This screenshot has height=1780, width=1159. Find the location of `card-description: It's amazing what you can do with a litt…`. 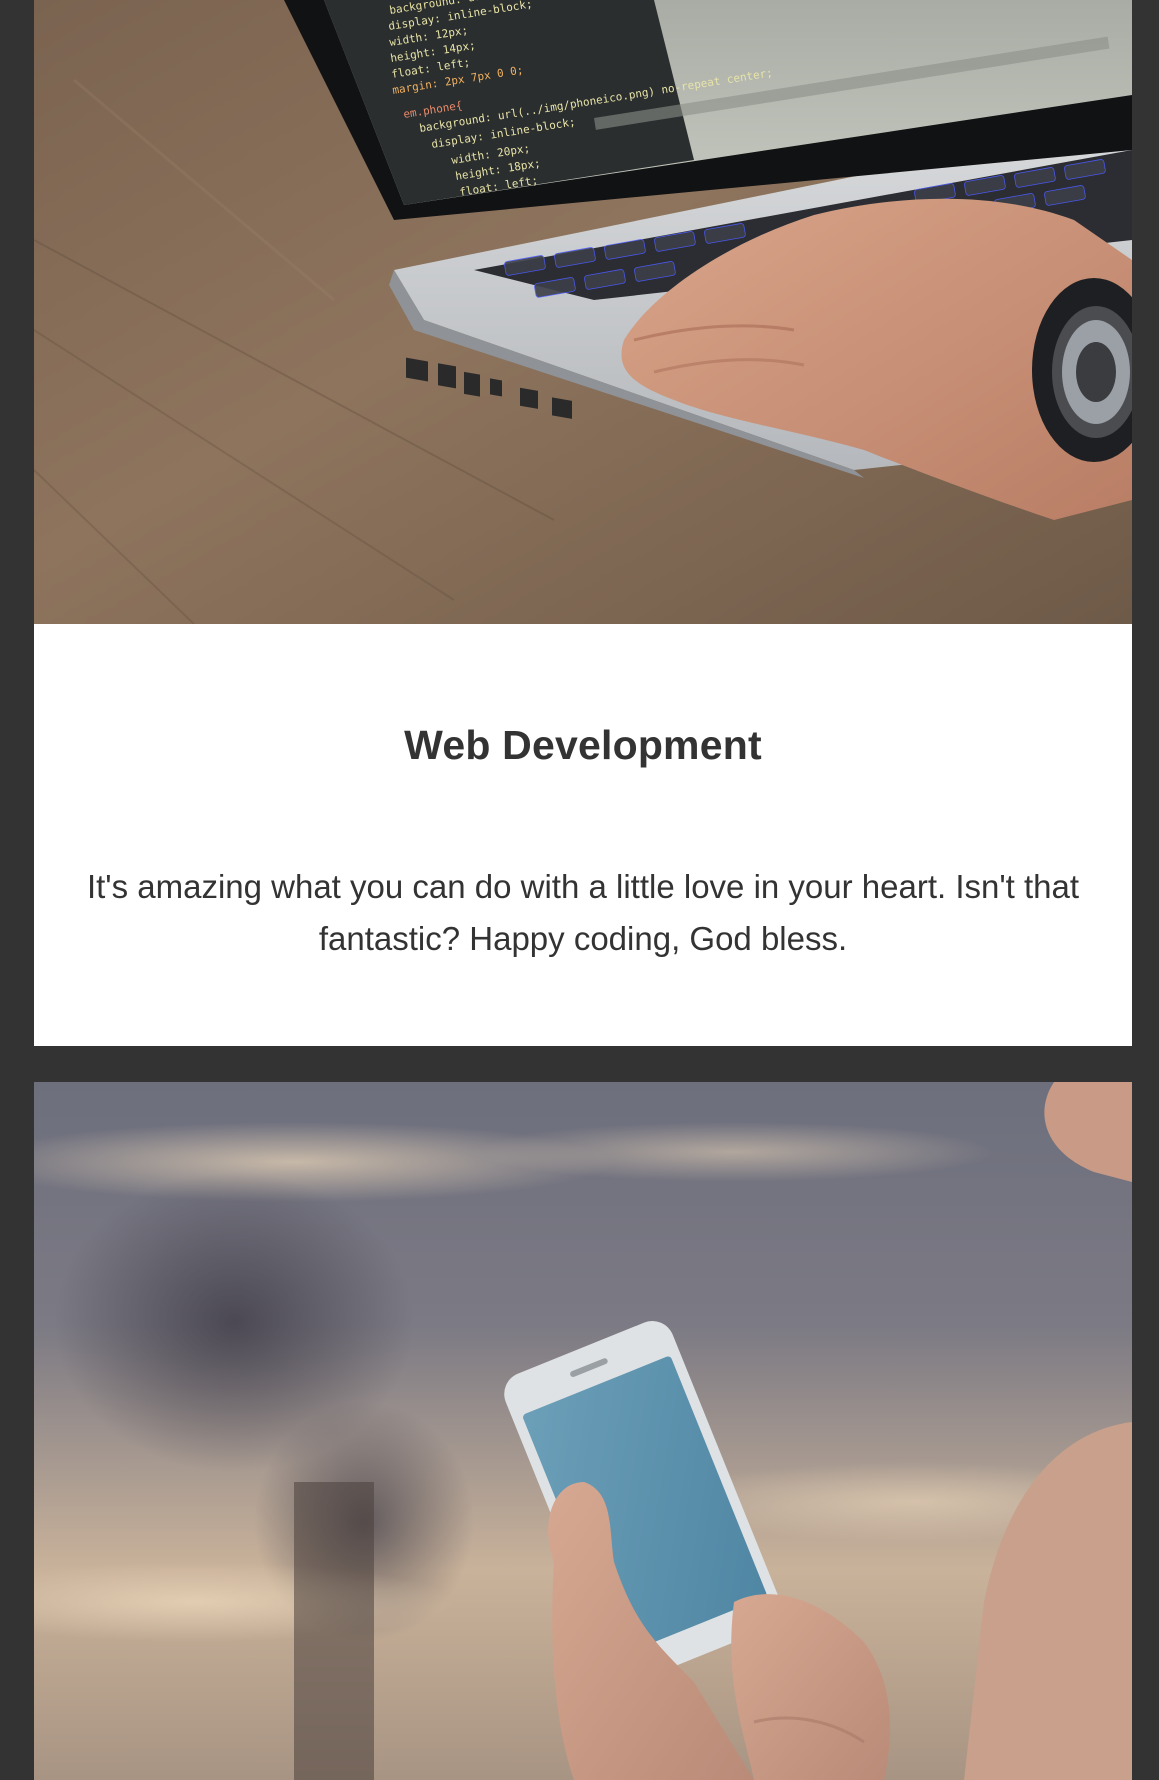

card-description: It's amazing what you can do with a litt… is located at coordinates (583, 912).